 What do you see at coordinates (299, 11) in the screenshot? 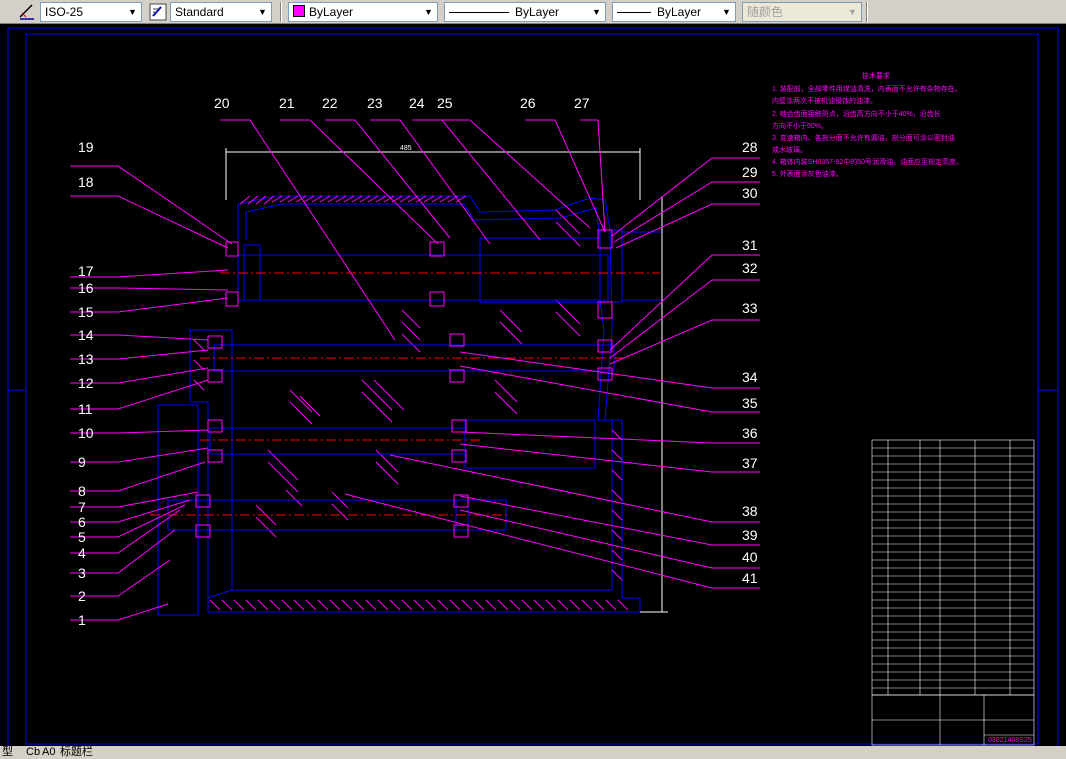
I see `color-swatch` at bounding box center [299, 11].